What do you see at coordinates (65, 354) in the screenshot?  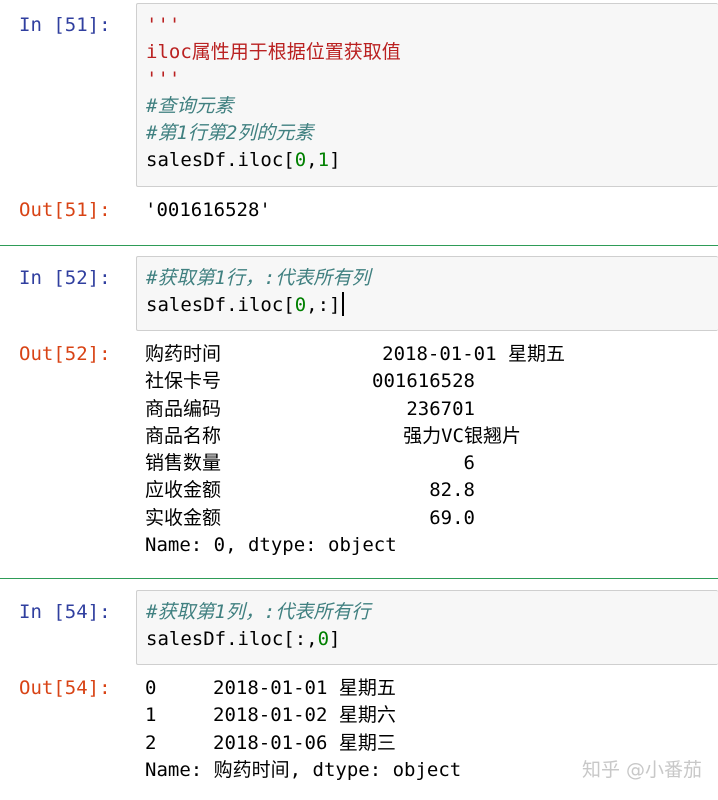 I see `out-prompt-52: Out[52]:` at bounding box center [65, 354].